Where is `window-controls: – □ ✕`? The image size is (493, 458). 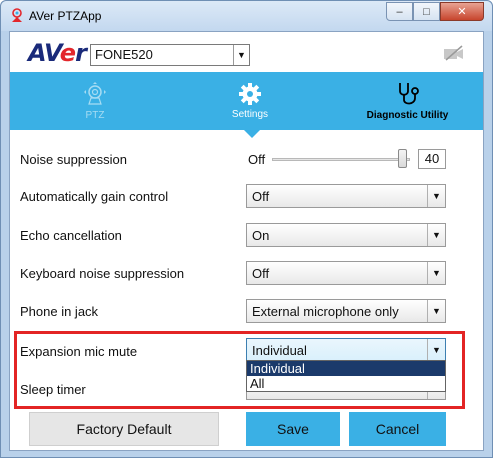 window-controls: – □ ✕ is located at coordinates (435, 12).